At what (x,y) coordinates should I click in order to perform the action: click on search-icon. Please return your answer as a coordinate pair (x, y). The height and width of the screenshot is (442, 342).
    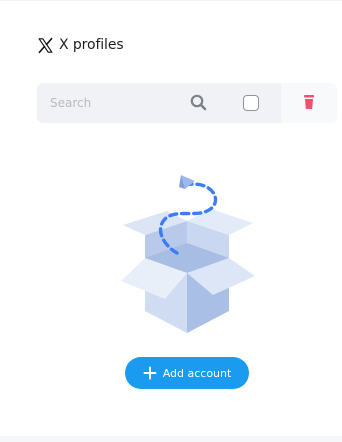
    Looking at the image, I should click on (198, 102).